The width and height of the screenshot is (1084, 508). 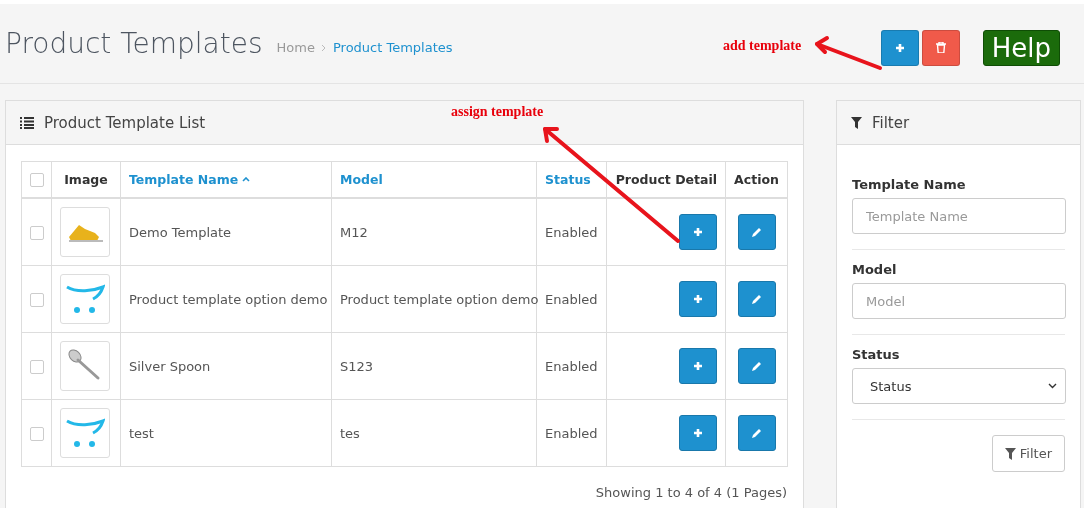 What do you see at coordinates (141, 433) in the screenshot?
I see `table-cell: test` at bounding box center [141, 433].